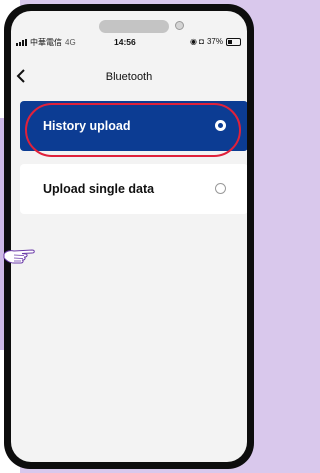 Image resolution: width=320 pixels, height=473 pixels. Describe the element at coordinates (230, 41) in the screenshot. I see `battery-fill` at that location.